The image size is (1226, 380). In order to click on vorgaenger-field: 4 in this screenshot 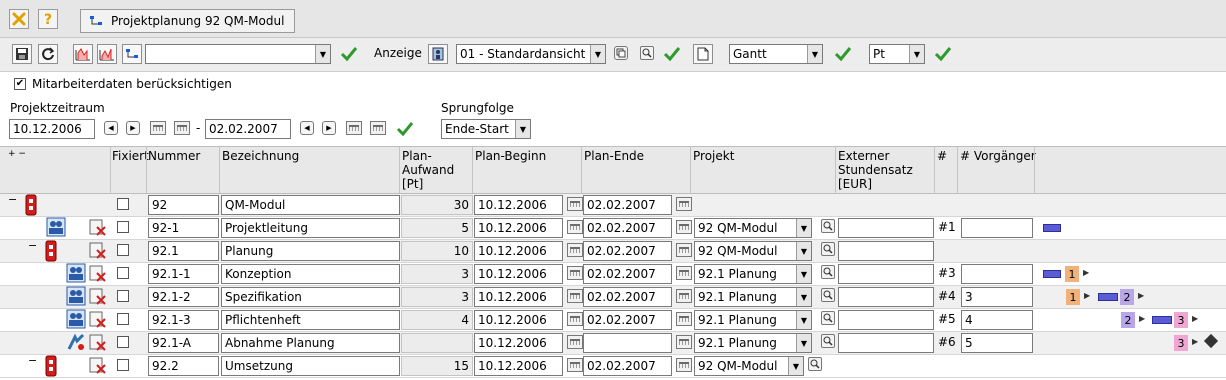, I will do `click(997, 320)`.